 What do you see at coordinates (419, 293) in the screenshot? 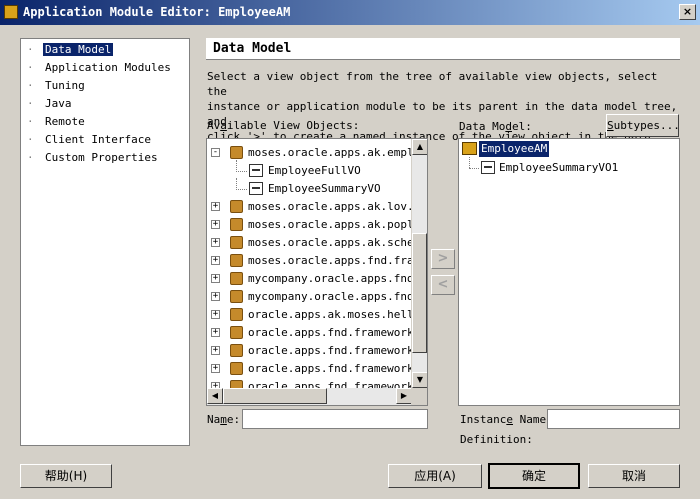
I see `vertical-scroll-thumb` at bounding box center [419, 293].